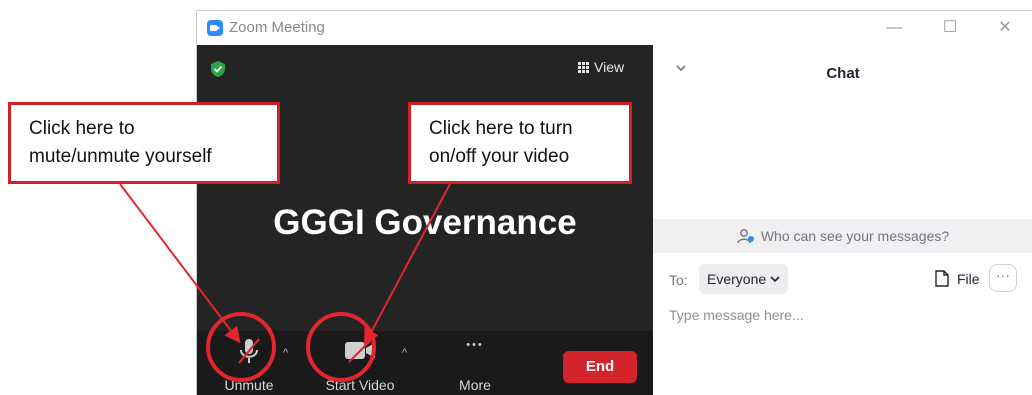  What do you see at coordinates (475, 385) in the screenshot?
I see `more-label: More` at bounding box center [475, 385].